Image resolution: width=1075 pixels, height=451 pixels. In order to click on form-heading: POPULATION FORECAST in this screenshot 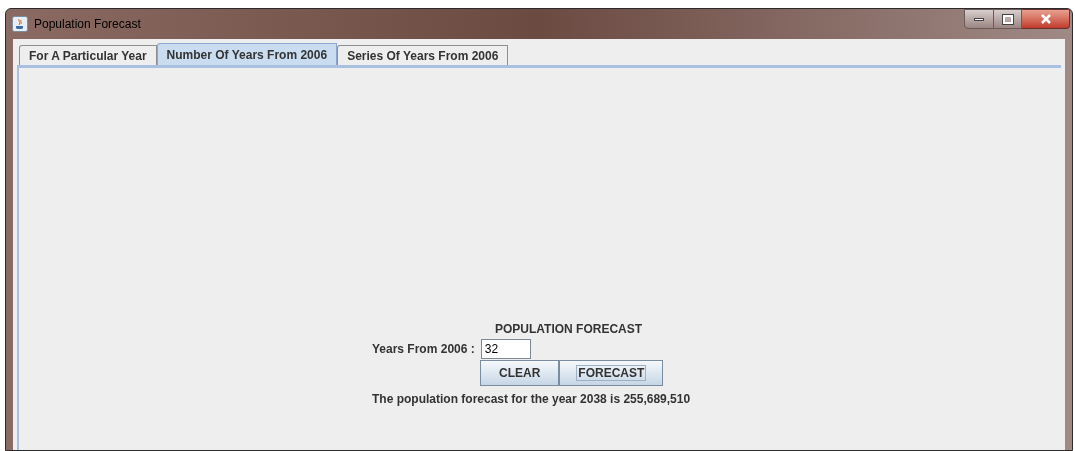, I will do `click(569, 329)`.